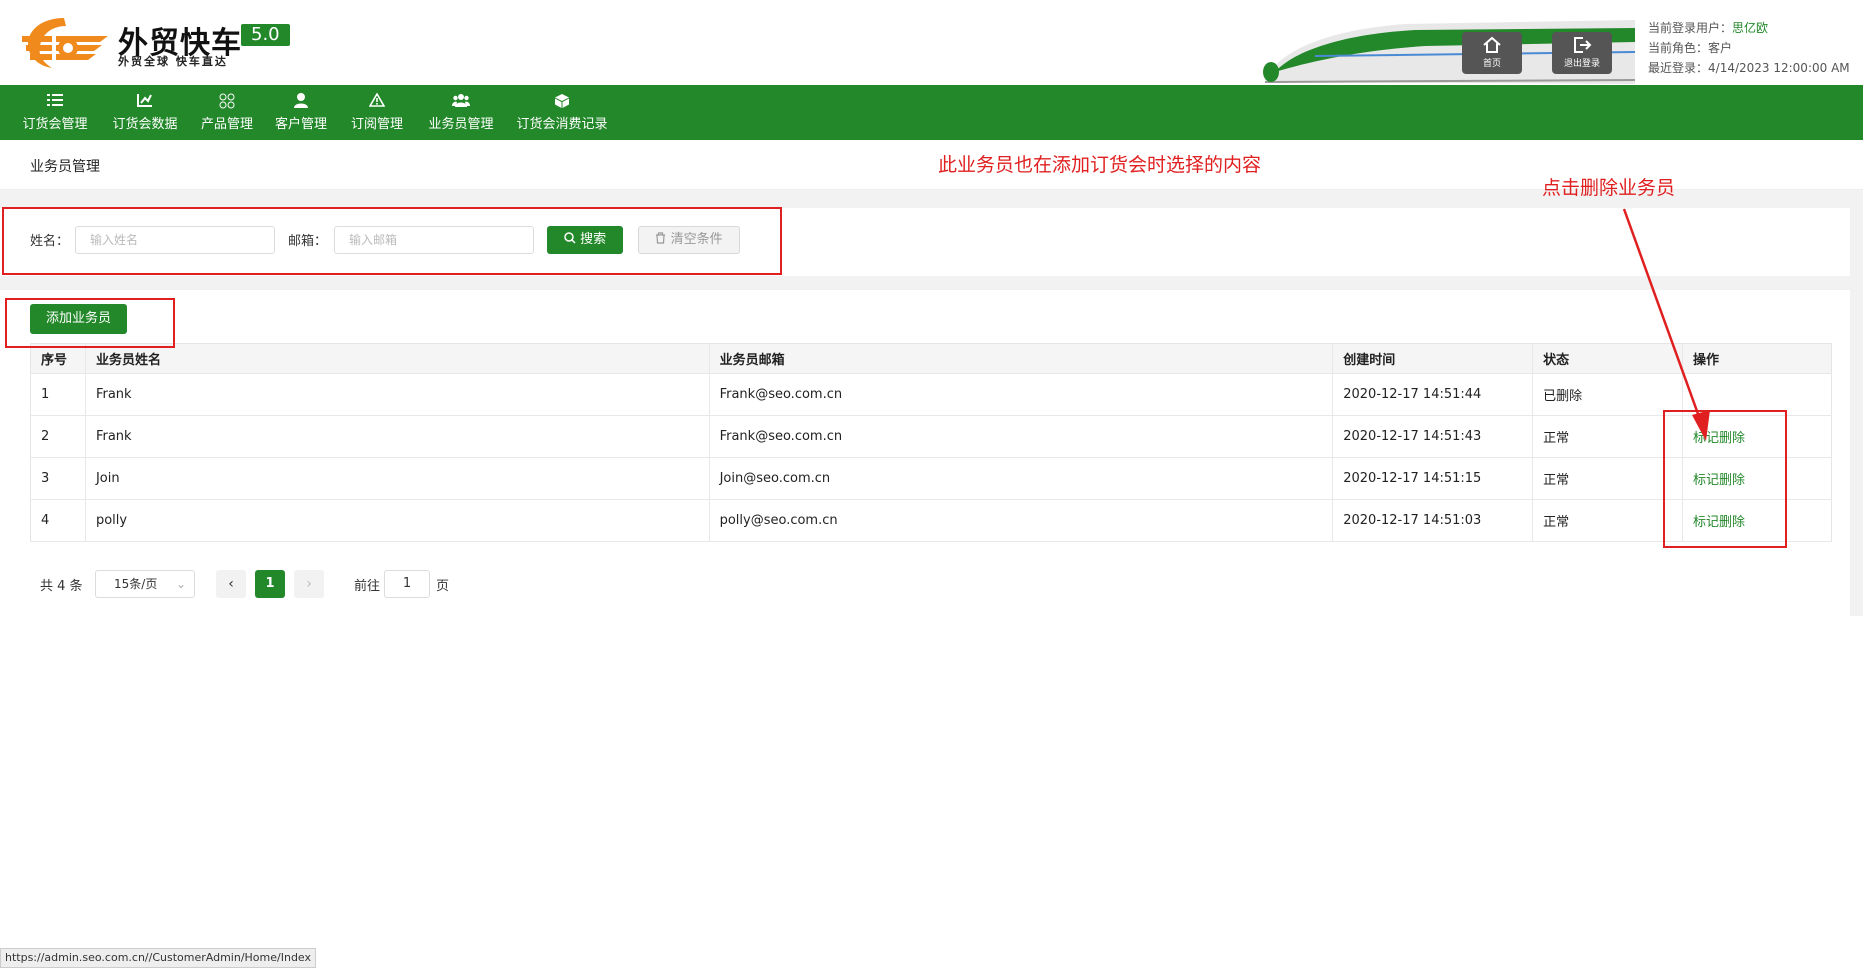  What do you see at coordinates (376, 124) in the screenshot?
I see `nav-label: 订阅管理` at bounding box center [376, 124].